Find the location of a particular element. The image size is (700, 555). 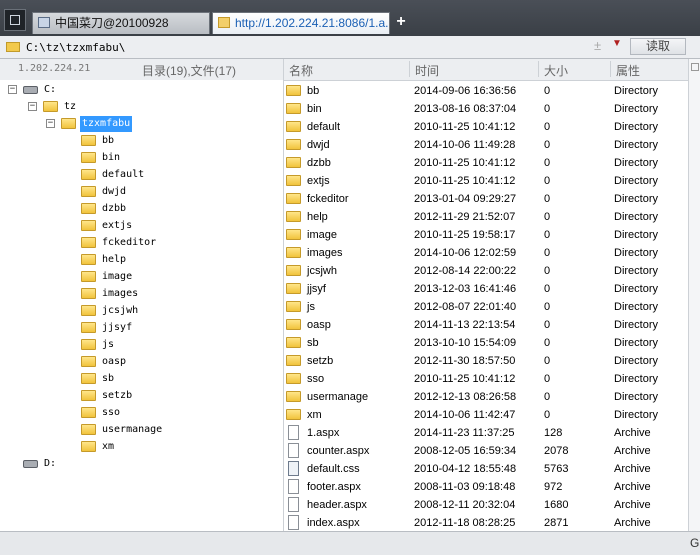

file-row: fckeditor 2013-01-04 09:29:27 0 Directory is located at coordinates (486, 199).